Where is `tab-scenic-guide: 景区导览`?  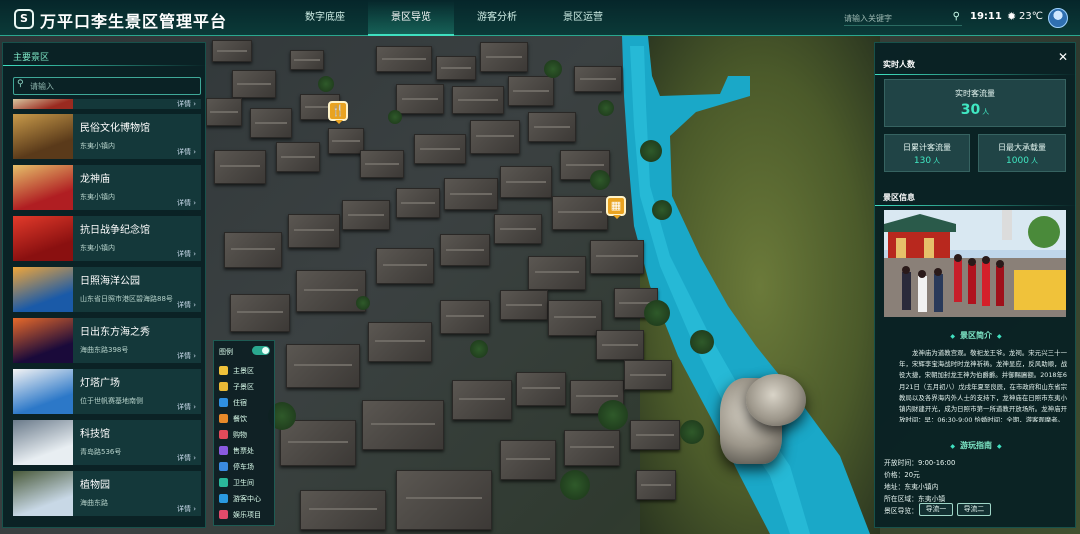
tab-scenic-guide: 景区导览 is located at coordinates (411, 18).